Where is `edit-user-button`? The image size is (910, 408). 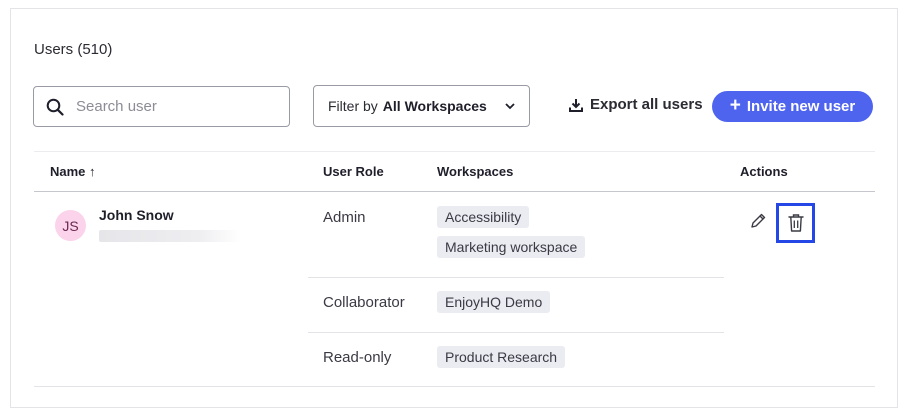
edit-user-button is located at coordinates (758, 221).